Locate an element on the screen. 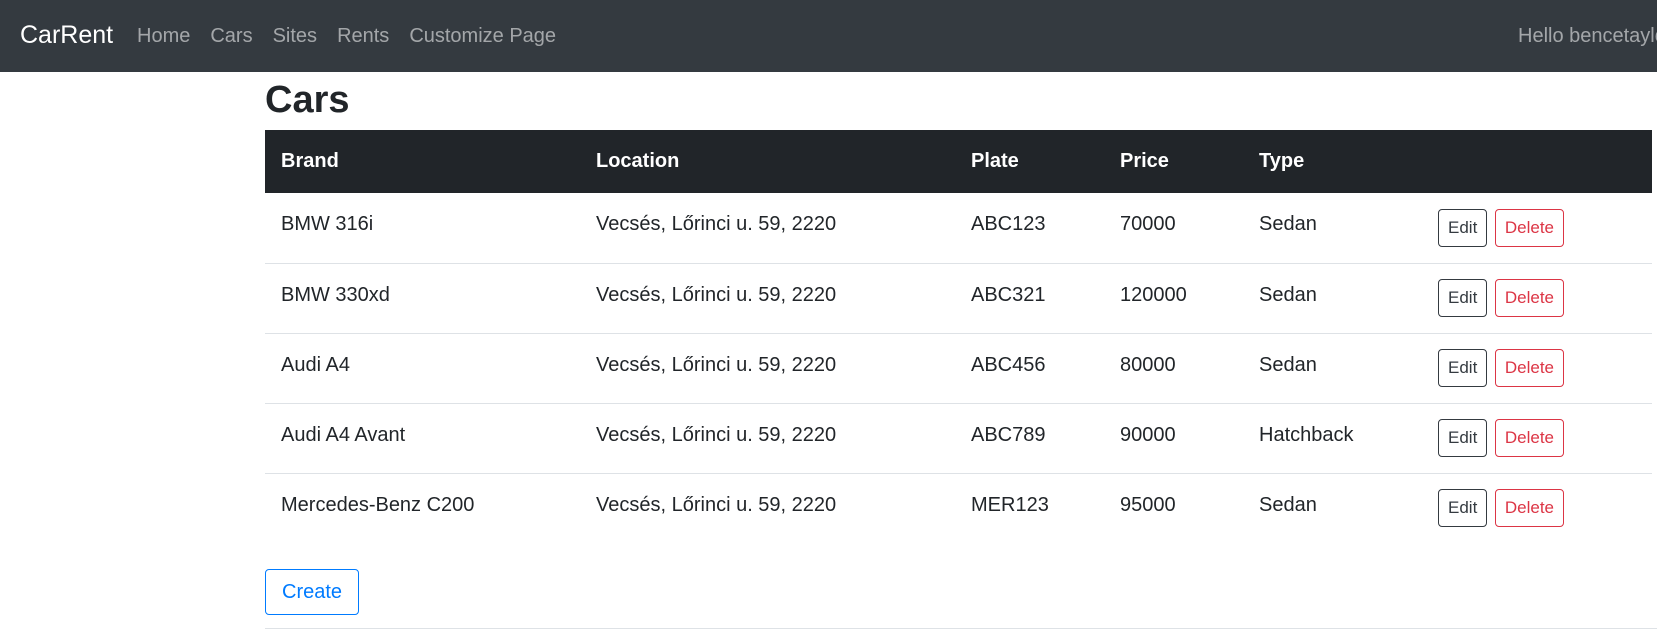 The height and width of the screenshot is (634, 1657). table-header: Brand Location Plate Price Type is located at coordinates (958, 161).